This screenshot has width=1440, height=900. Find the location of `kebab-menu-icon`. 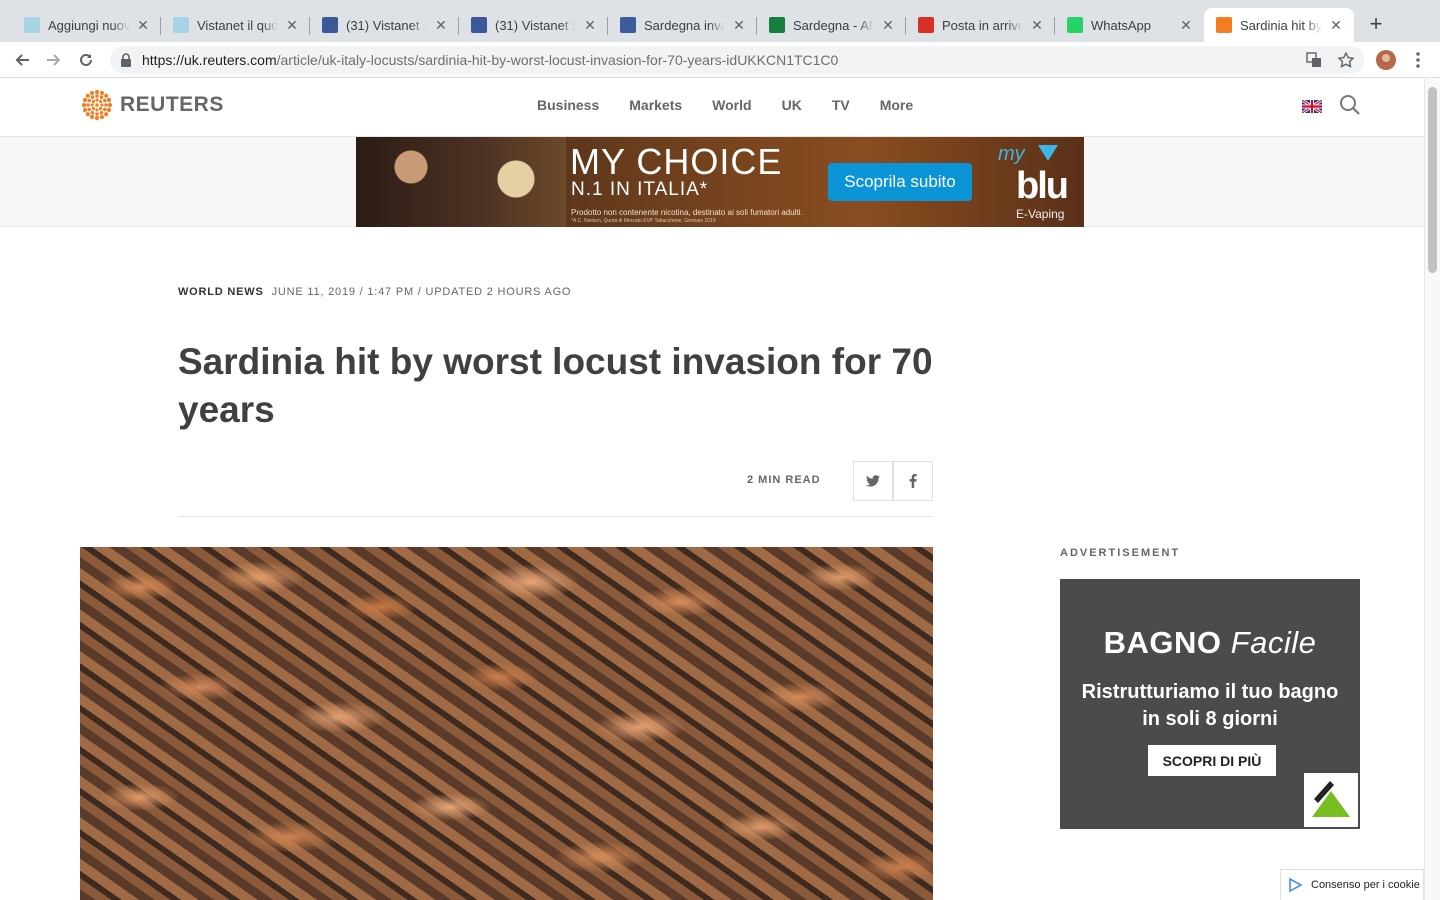

kebab-menu-icon is located at coordinates (1418, 60).